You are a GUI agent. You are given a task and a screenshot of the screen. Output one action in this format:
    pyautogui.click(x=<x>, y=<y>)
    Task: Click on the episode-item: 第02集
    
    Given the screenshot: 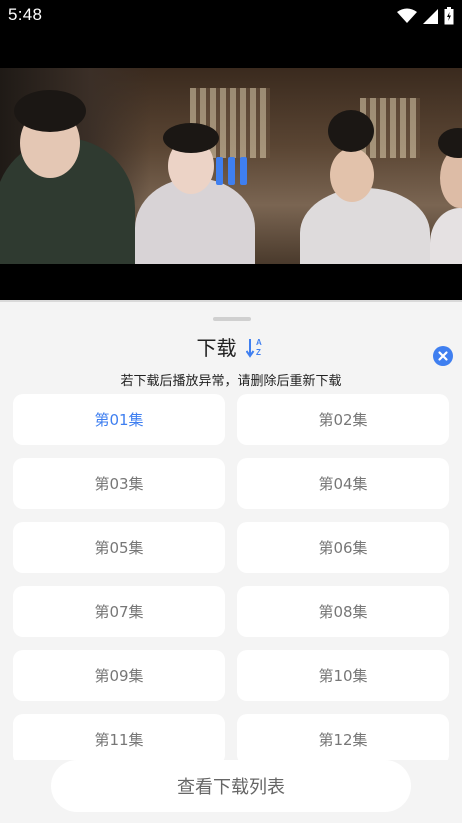 What is the action you would take?
    pyautogui.click(x=343, y=419)
    